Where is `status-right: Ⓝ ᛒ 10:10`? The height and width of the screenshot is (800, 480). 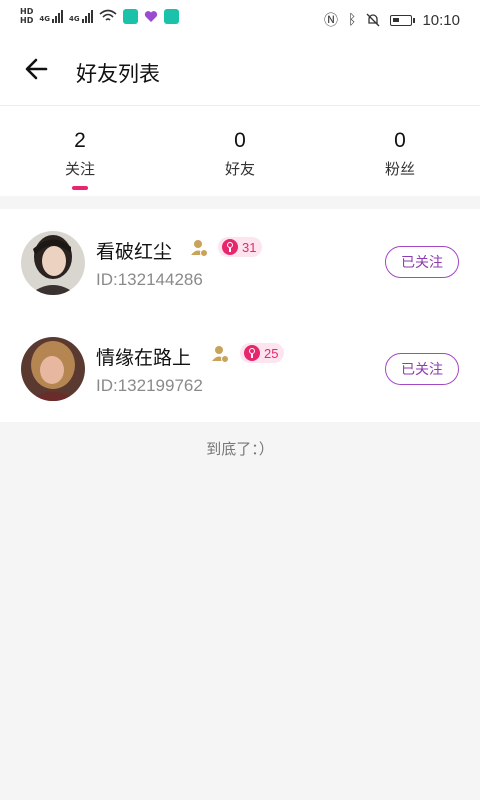
status-right: Ⓝ ᛒ 10:10 is located at coordinates (392, 20).